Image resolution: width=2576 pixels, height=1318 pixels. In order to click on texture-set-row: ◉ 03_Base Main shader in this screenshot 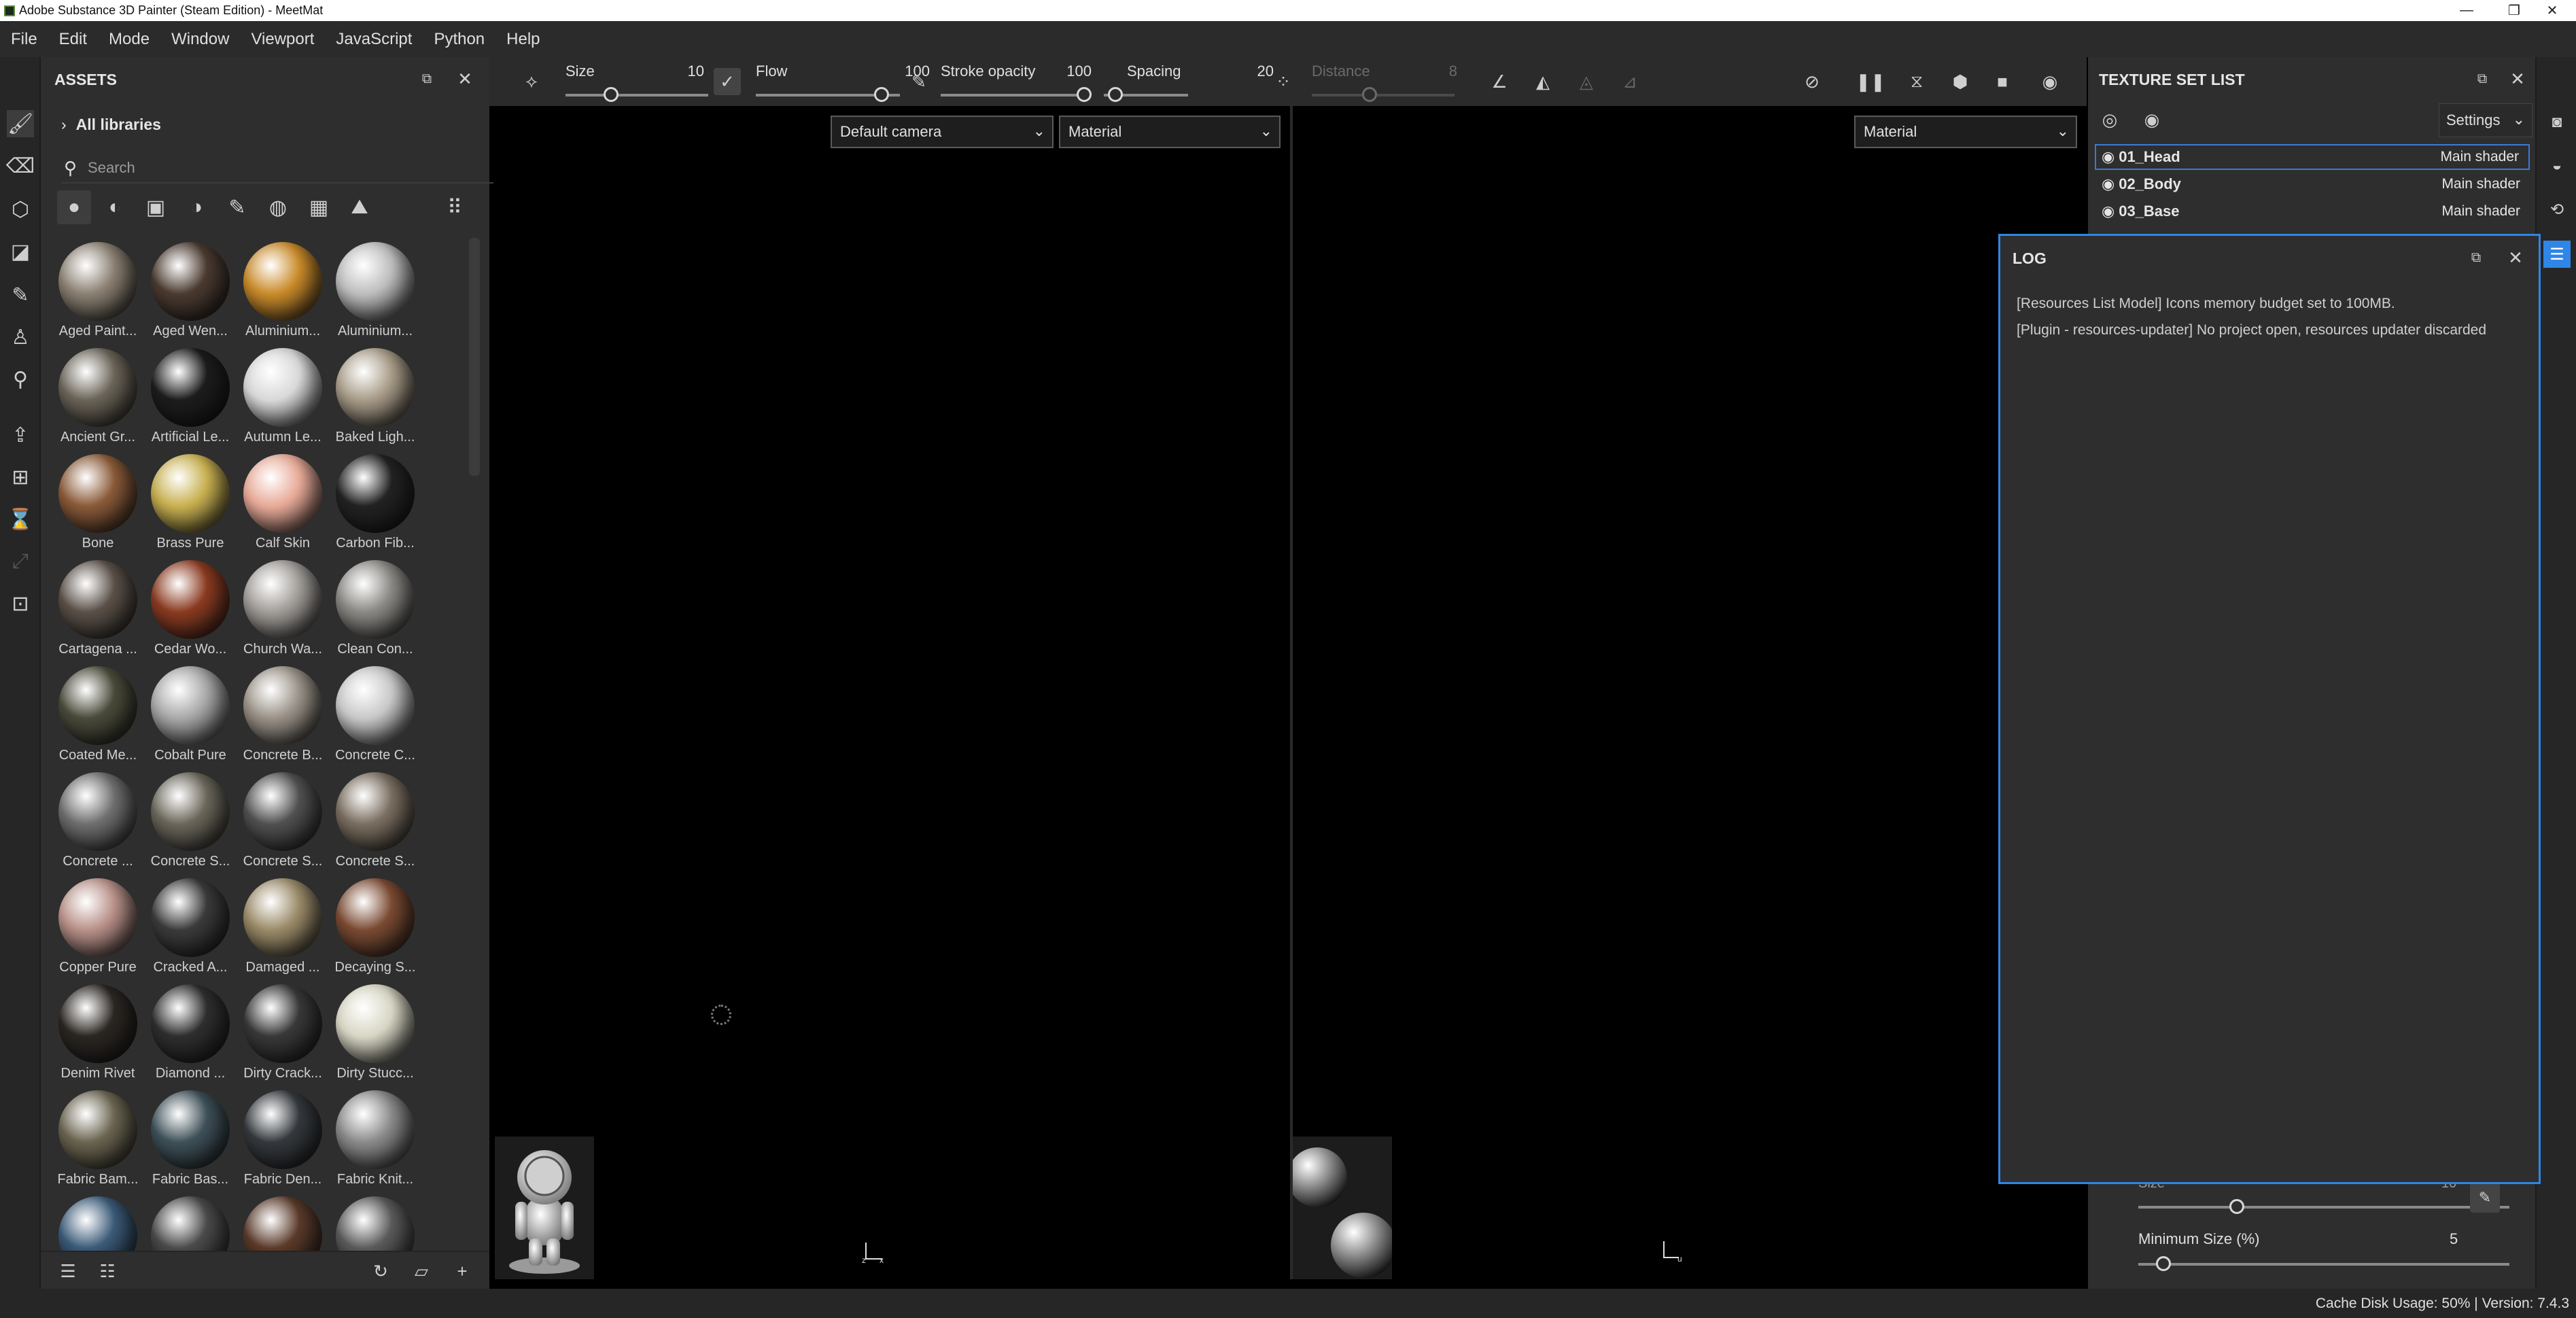, I will do `click(2312, 211)`.